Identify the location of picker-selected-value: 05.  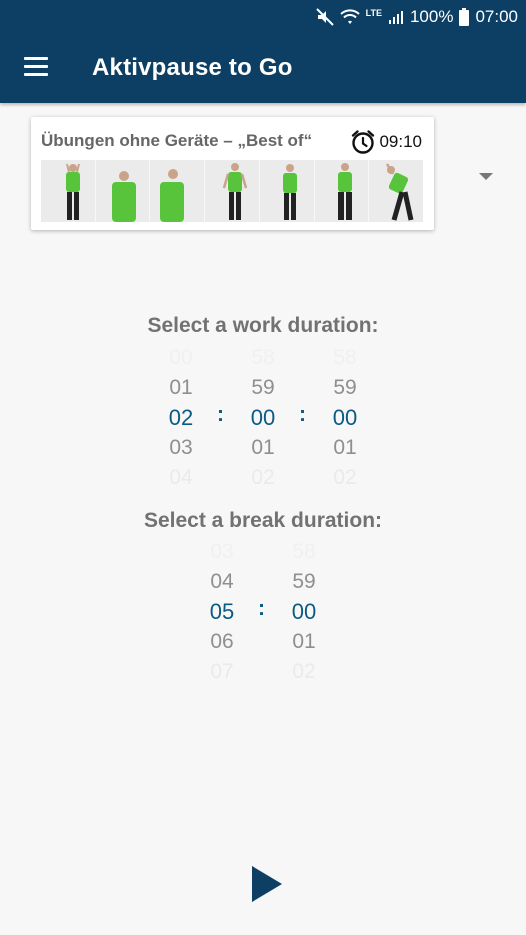
(222, 611).